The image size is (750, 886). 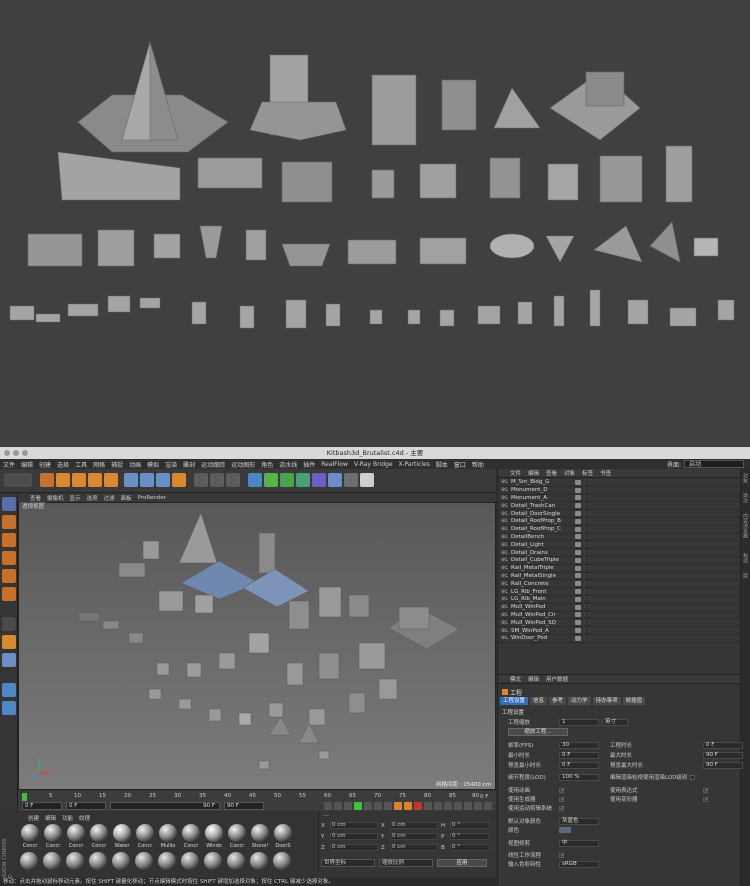 I want to click on side-tab-content-browser: 内容浏览器, so click(x=745, y=525).